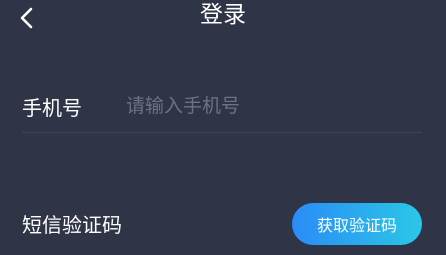  I want to click on sms-code-label: 短信验证码, so click(72, 224).